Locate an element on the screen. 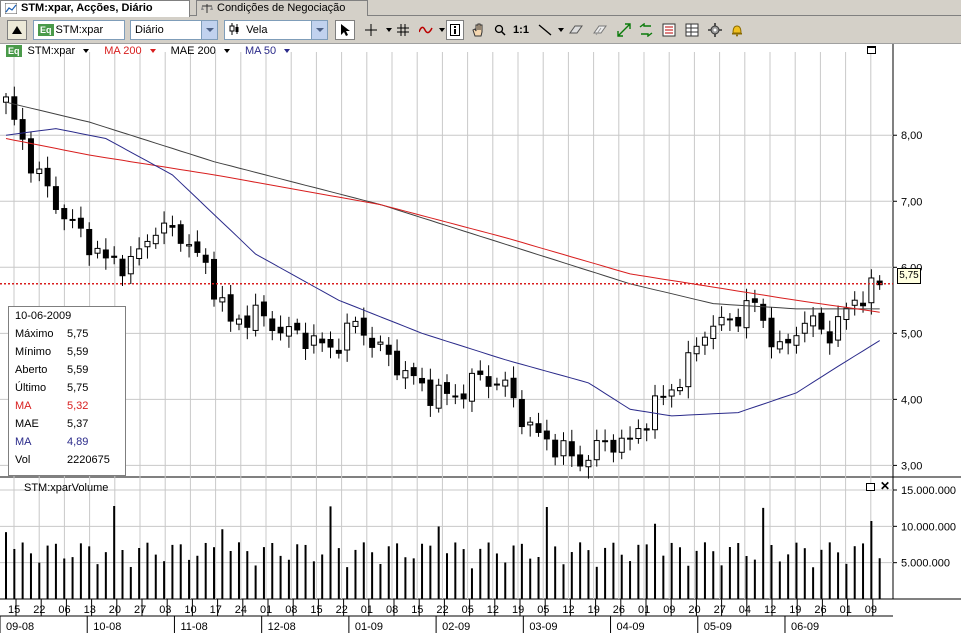 This screenshot has height=633, width=961. grid-button is located at coordinates (403, 30).